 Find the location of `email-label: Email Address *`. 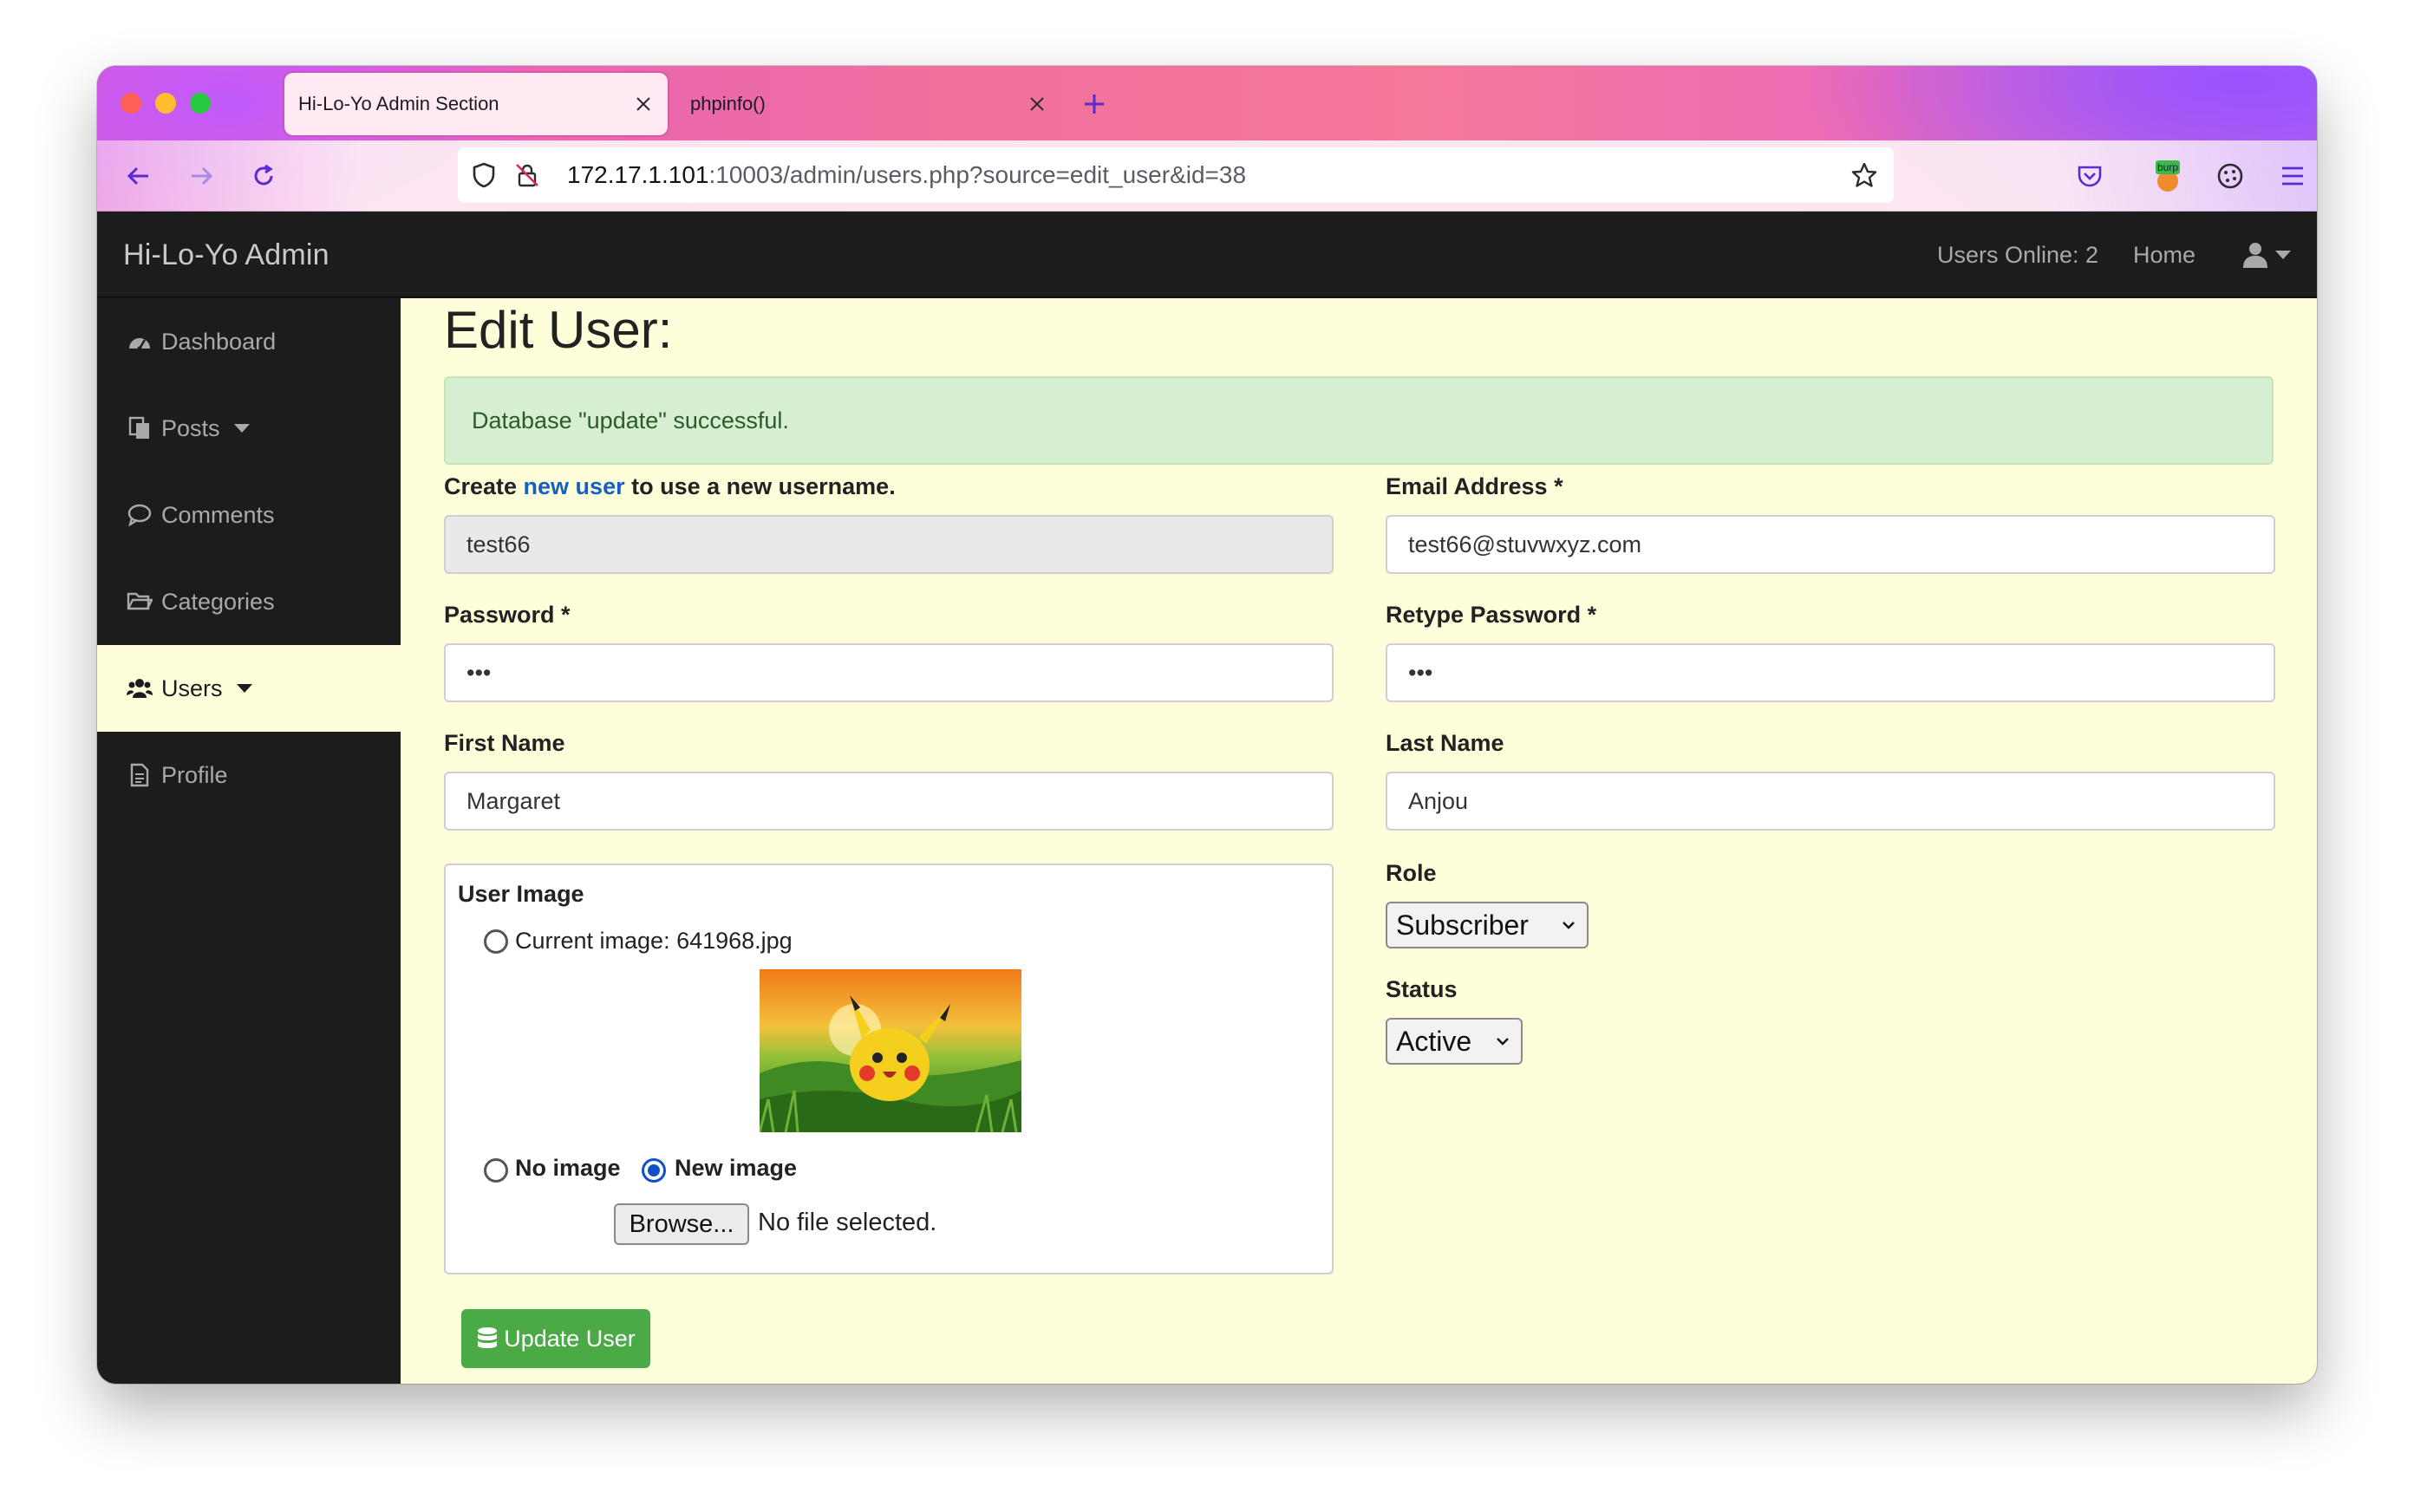

email-label: Email Address * is located at coordinates (1474, 486).